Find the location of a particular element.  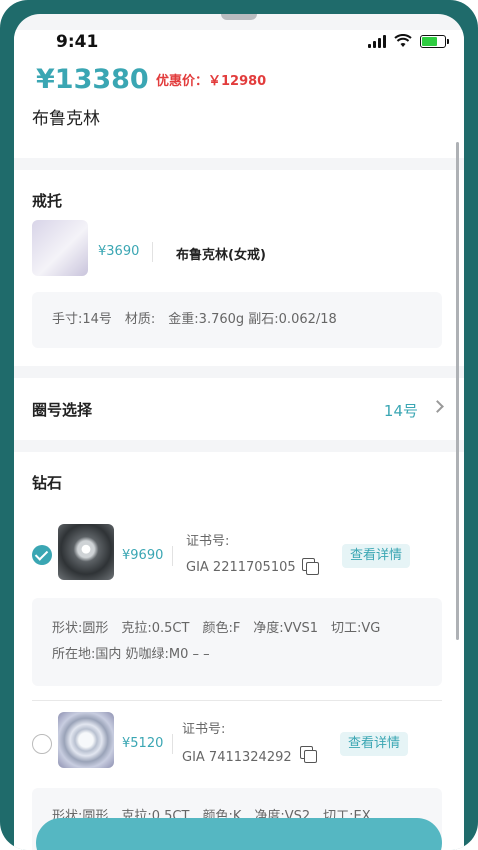

size-label: 圈号选择 is located at coordinates (62, 410).